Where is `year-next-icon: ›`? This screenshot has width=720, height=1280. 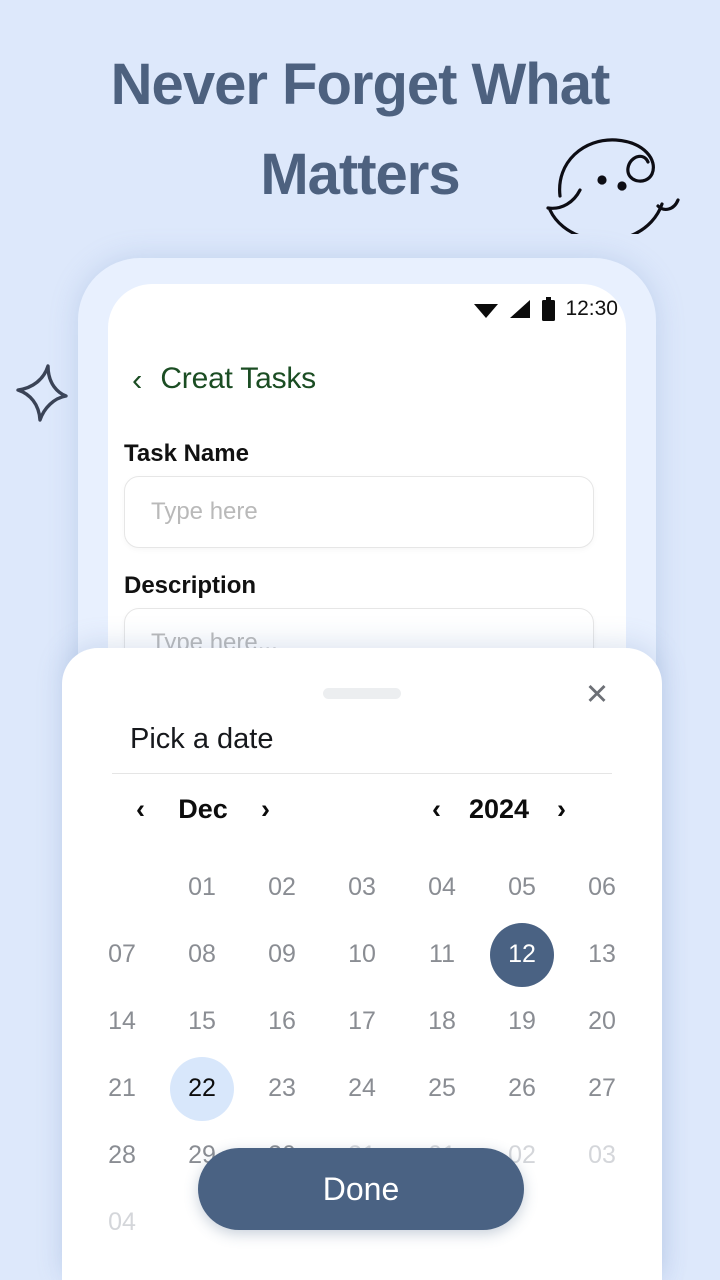 year-next-icon: › is located at coordinates (561, 809).